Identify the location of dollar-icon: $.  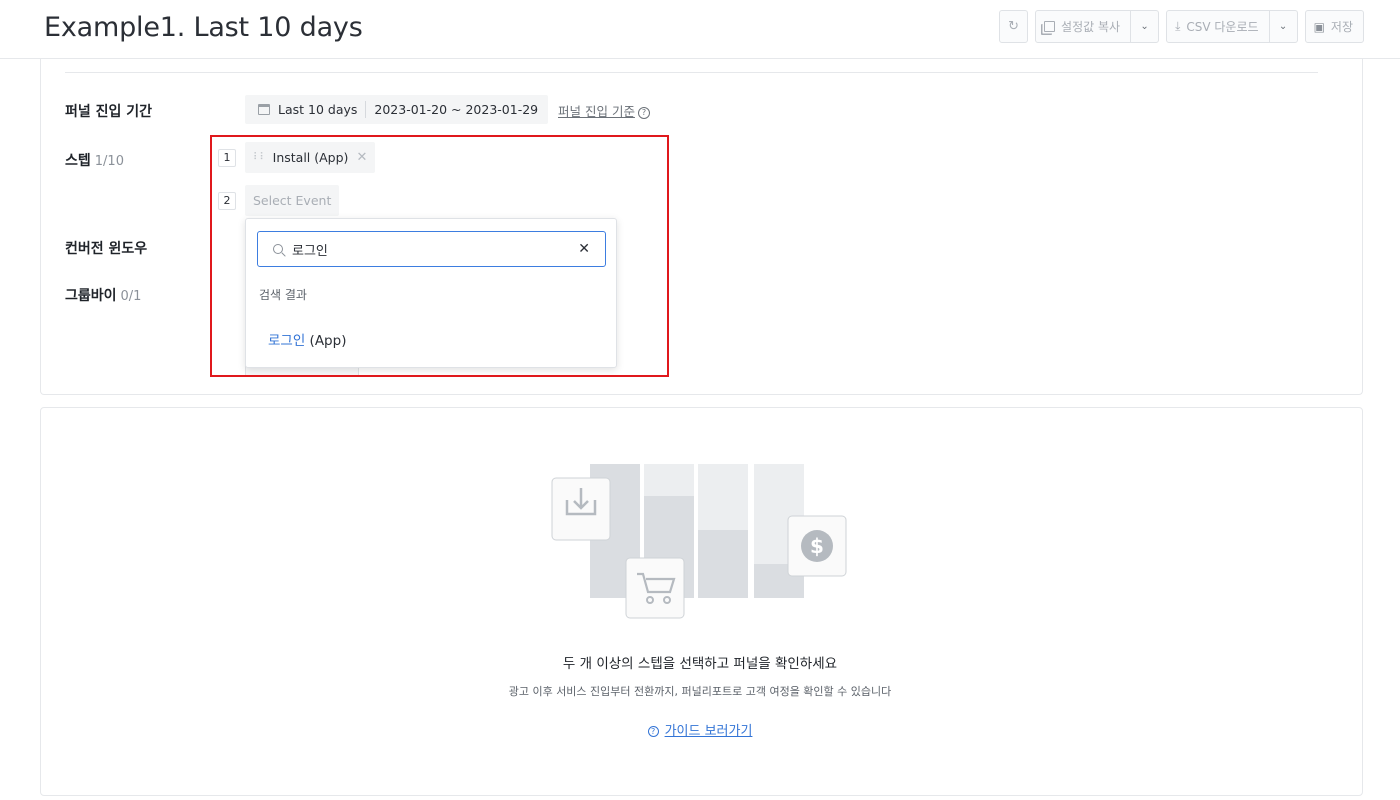
(817, 546).